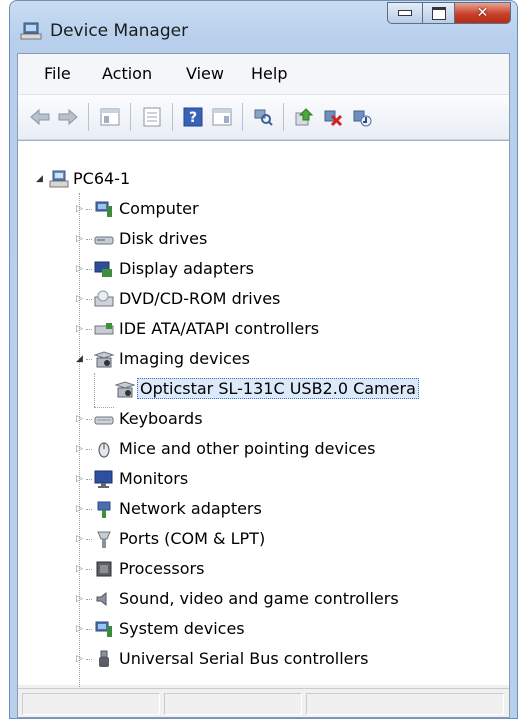 The width and height of the screenshot is (525, 719). Describe the element at coordinates (31, 31) in the screenshot. I see `device-manager-icon` at that location.